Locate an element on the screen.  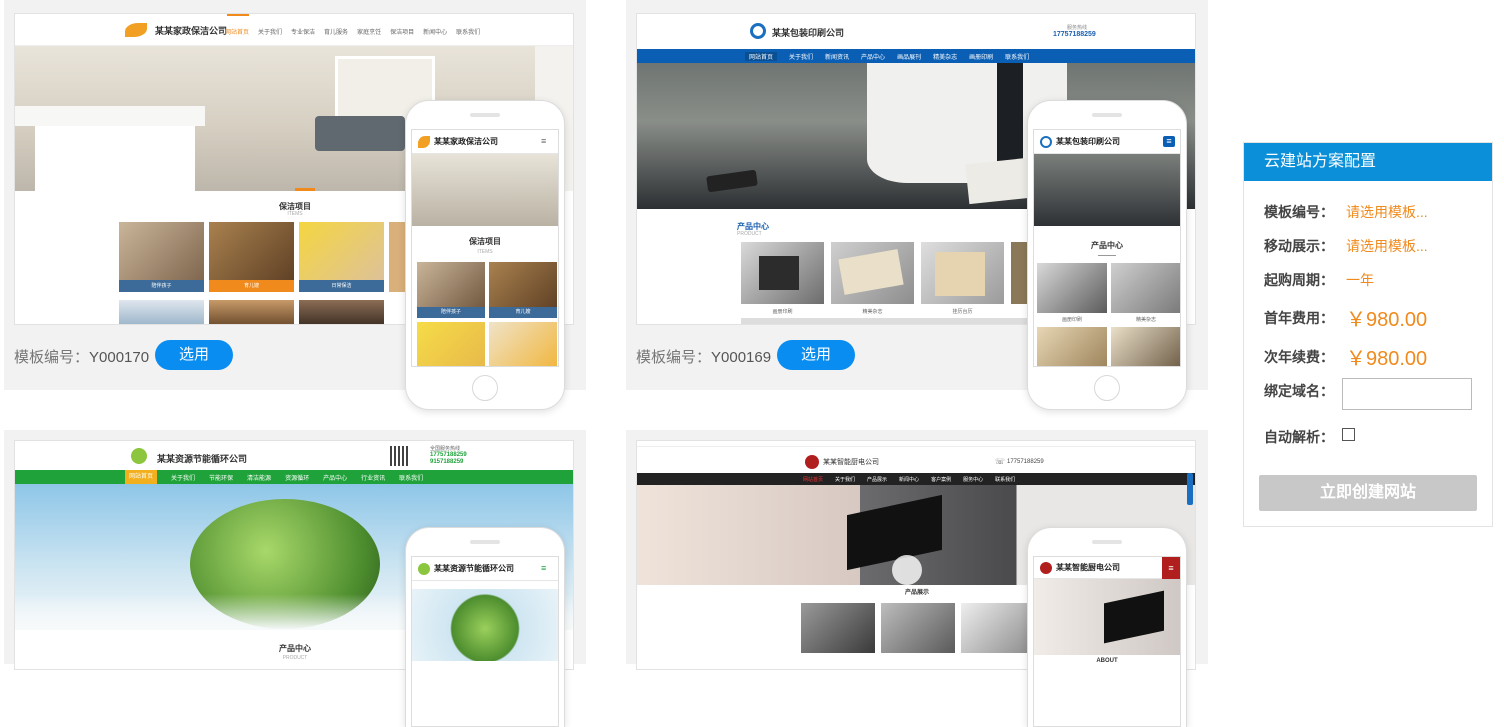
nav-item: 画品展刊 is located at coordinates (909, 56).